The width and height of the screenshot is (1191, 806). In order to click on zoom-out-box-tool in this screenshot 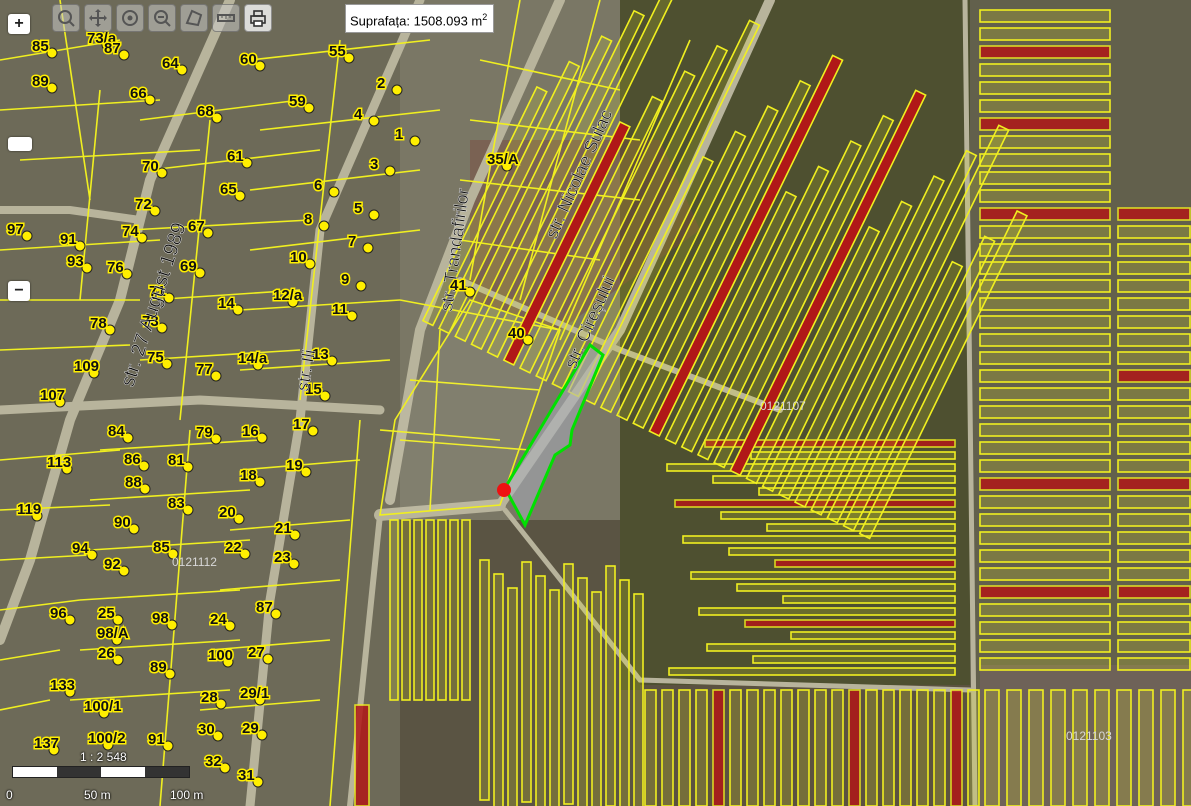, I will do `click(162, 18)`.